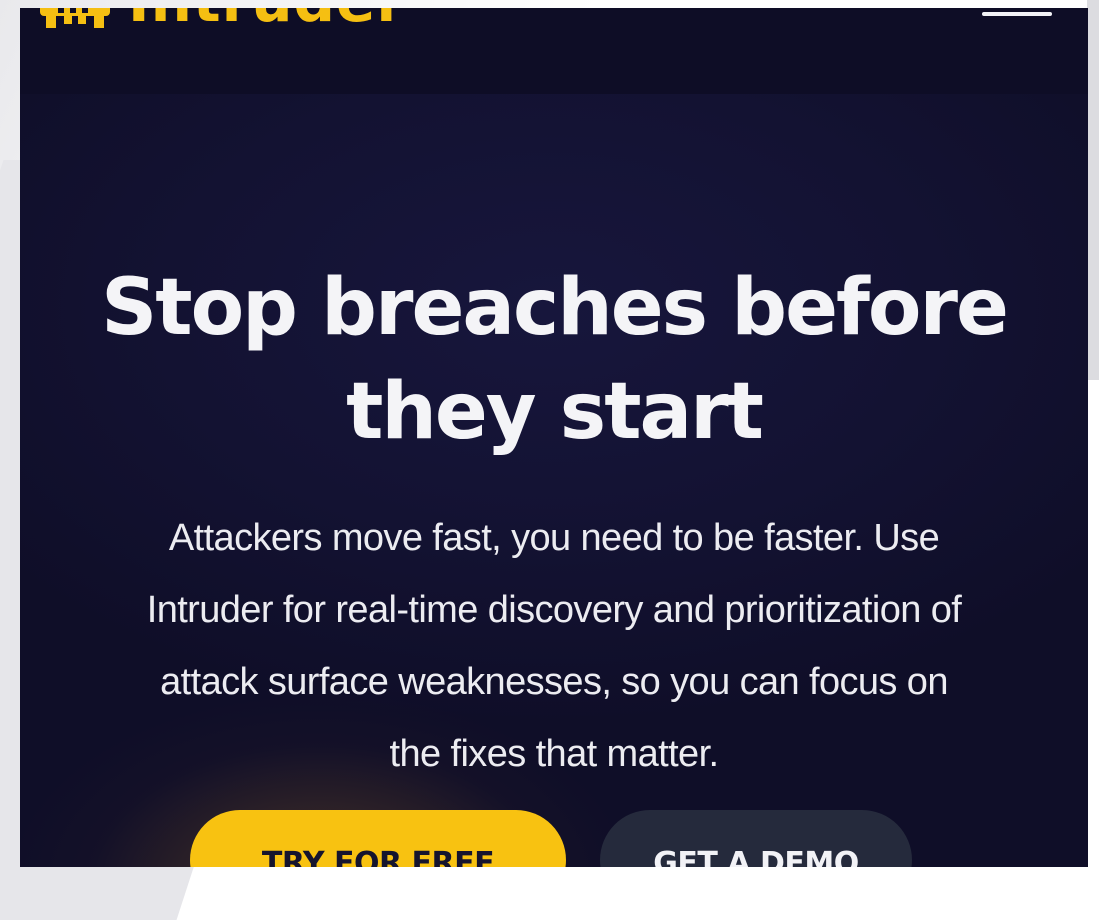 Image resolution: width=1099 pixels, height=920 pixels. I want to click on try-for-free-label: TRY FOR FREE, so click(378, 856).